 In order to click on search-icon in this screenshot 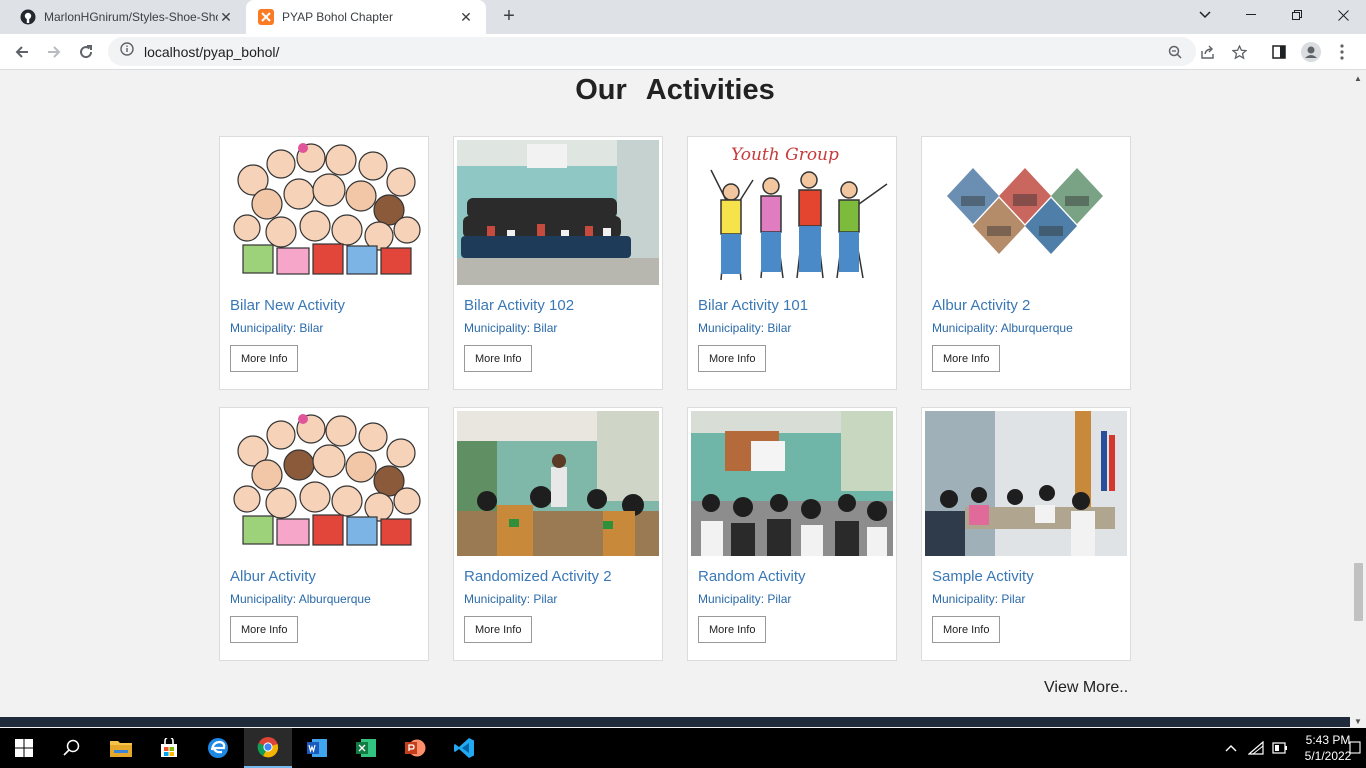, I will do `click(72, 748)`.